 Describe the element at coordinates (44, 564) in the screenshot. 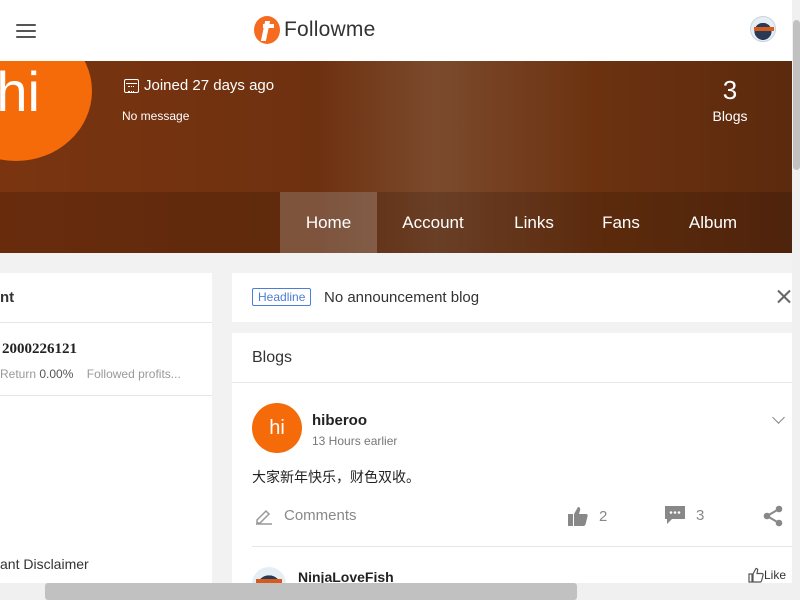

I see `disclaimer-link: ant Disclaimer` at that location.